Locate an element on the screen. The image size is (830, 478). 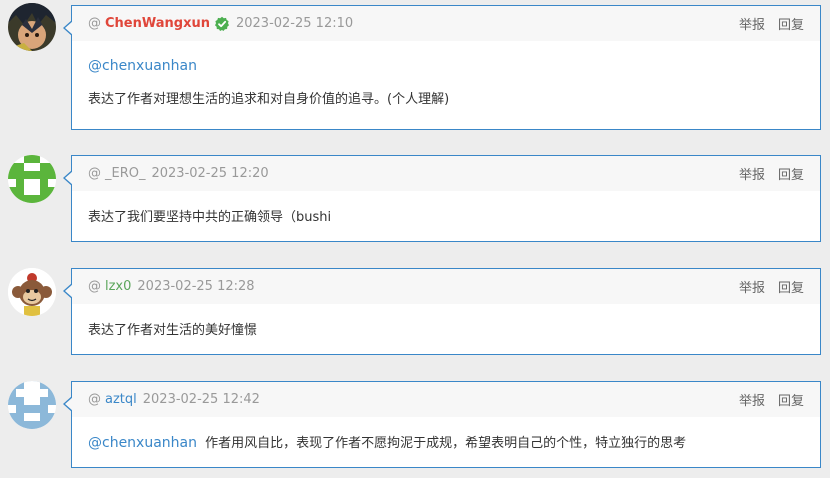
comment-header: @ ChenWangxun 2023-02-25 12:10 举报 回复 is located at coordinates (446, 23).